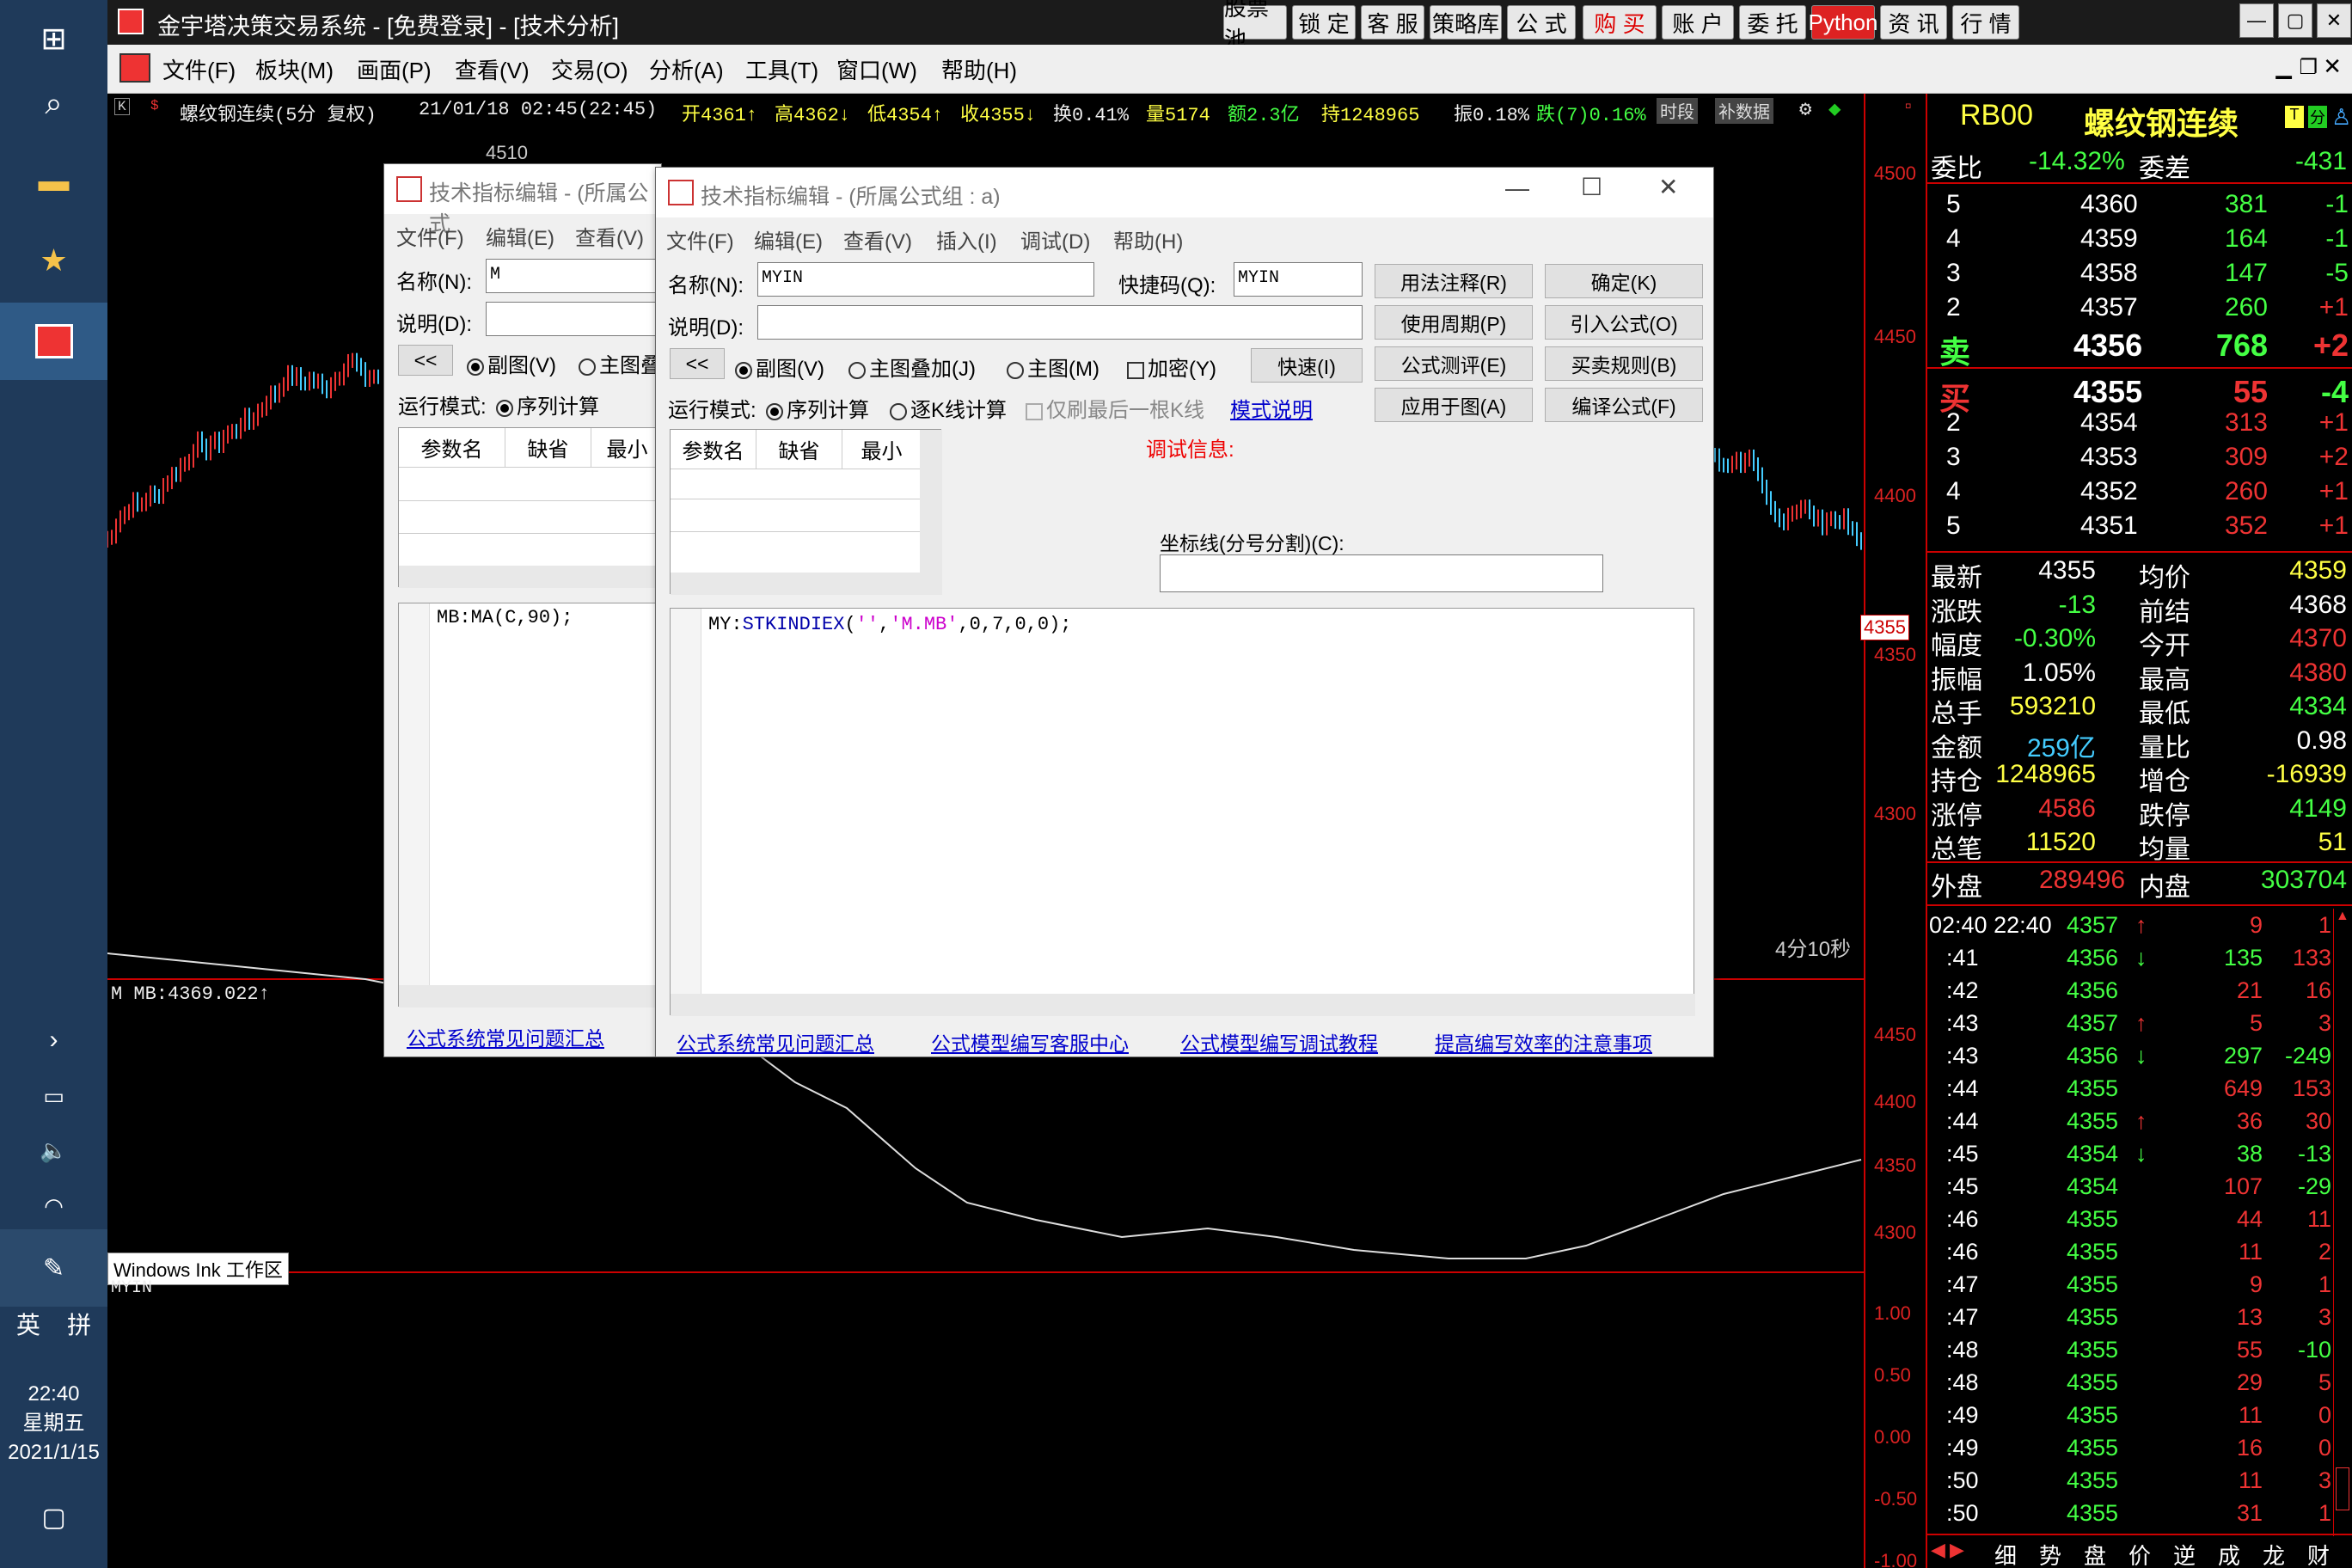 This screenshot has height=1568, width=2352. I want to click on dialog2-maximize-icon: ☐, so click(1591, 187).